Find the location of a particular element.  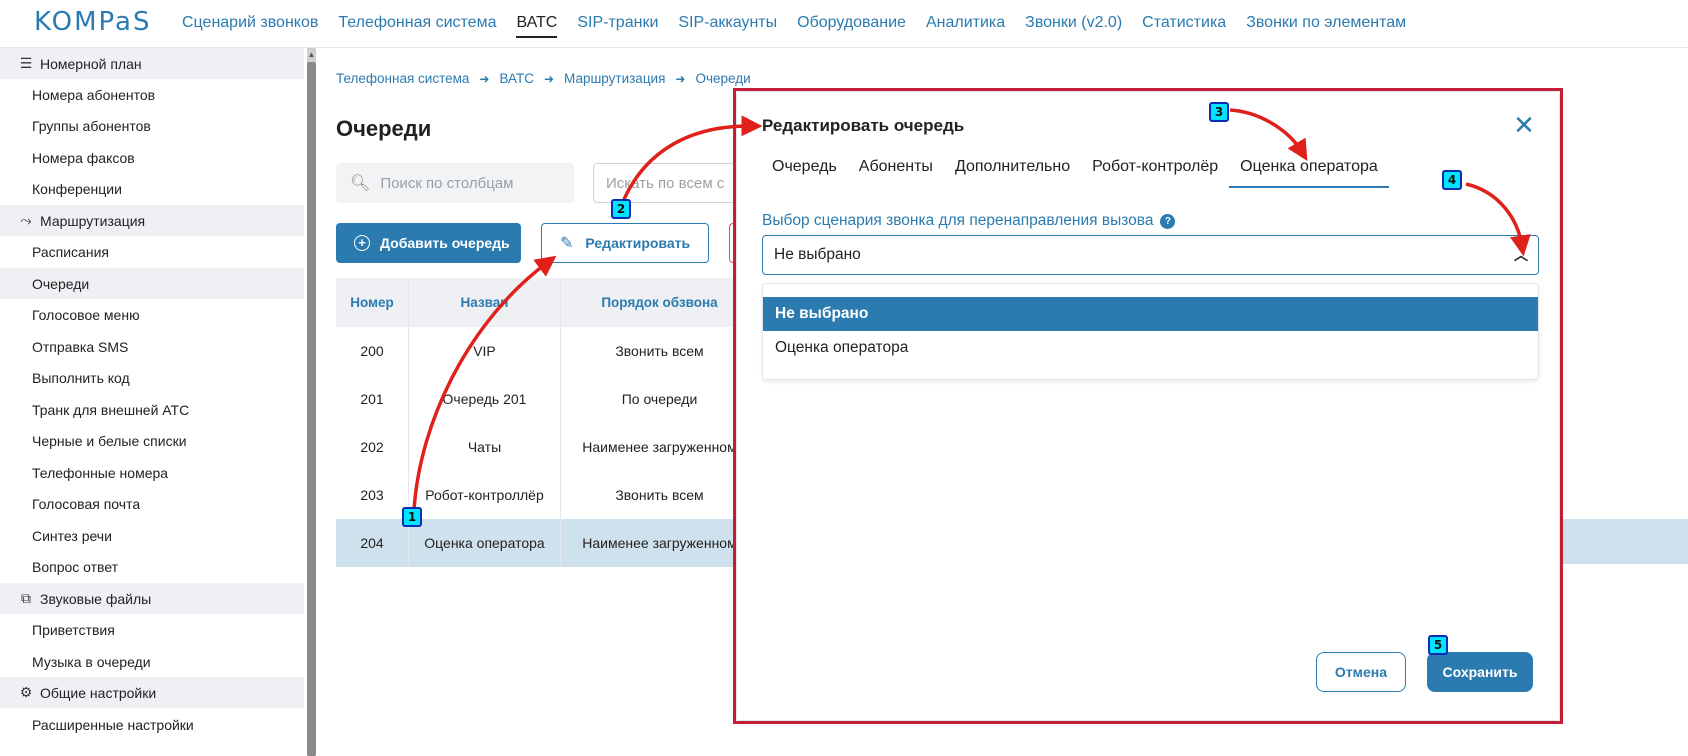

sidebar-item-execute-code: Выполнить код is located at coordinates (152, 377).